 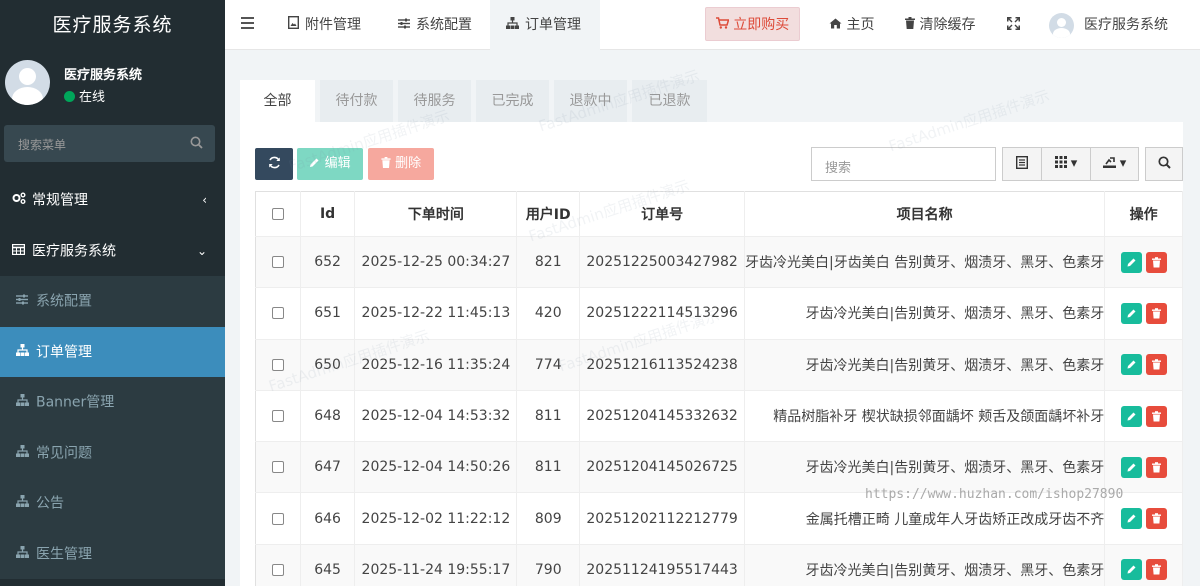 What do you see at coordinates (1013, 25) in the screenshot?
I see `fullscreen-icon` at bounding box center [1013, 25].